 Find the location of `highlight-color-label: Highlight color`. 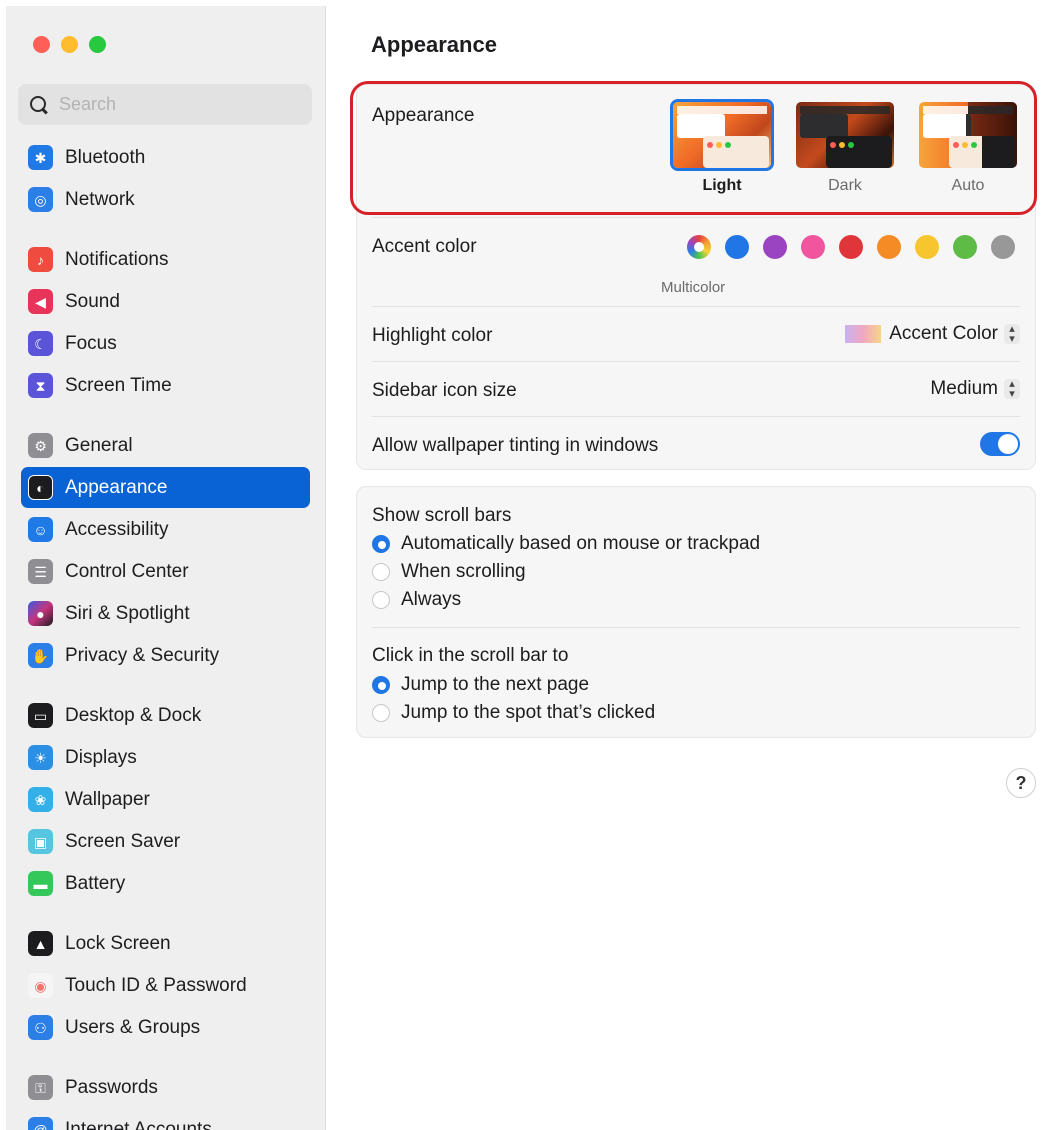

highlight-color-label: Highlight color is located at coordinates (432, 335).